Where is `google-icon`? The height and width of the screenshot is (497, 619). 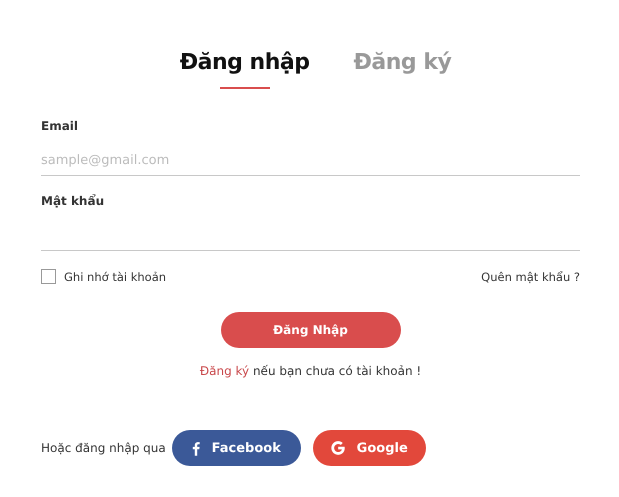
google-icon is located at coordinates (337, 448).